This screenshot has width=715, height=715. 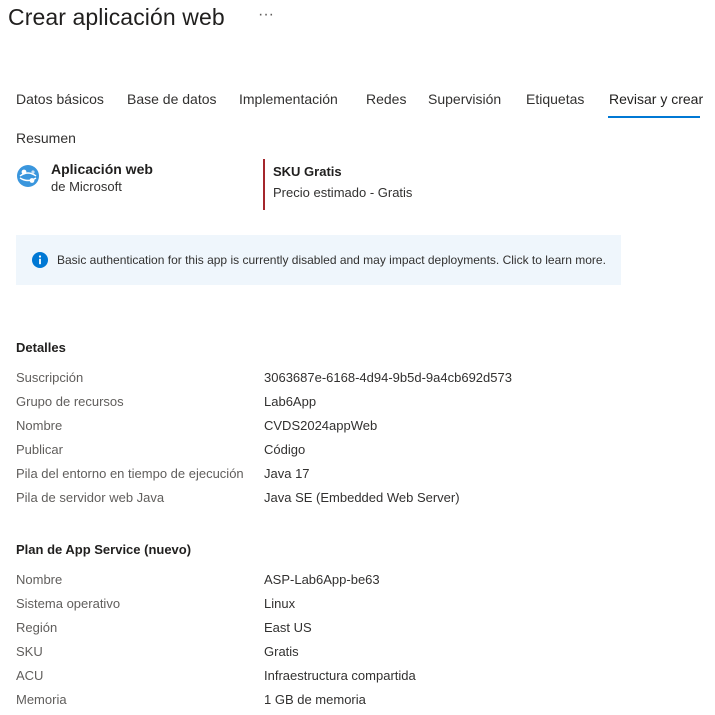 I want to click on detail-value: CVDS2024appWeb, so click(x=321, y=425).